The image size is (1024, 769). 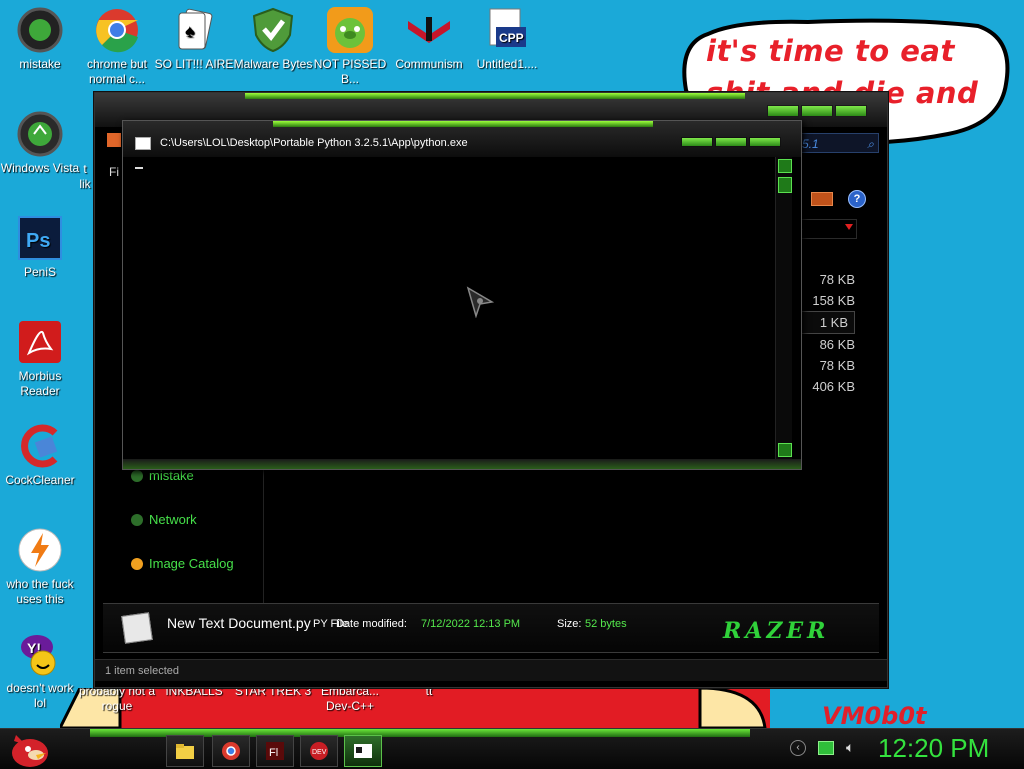 I want to click on ccleaner-icon, so click(x=40, y=446).